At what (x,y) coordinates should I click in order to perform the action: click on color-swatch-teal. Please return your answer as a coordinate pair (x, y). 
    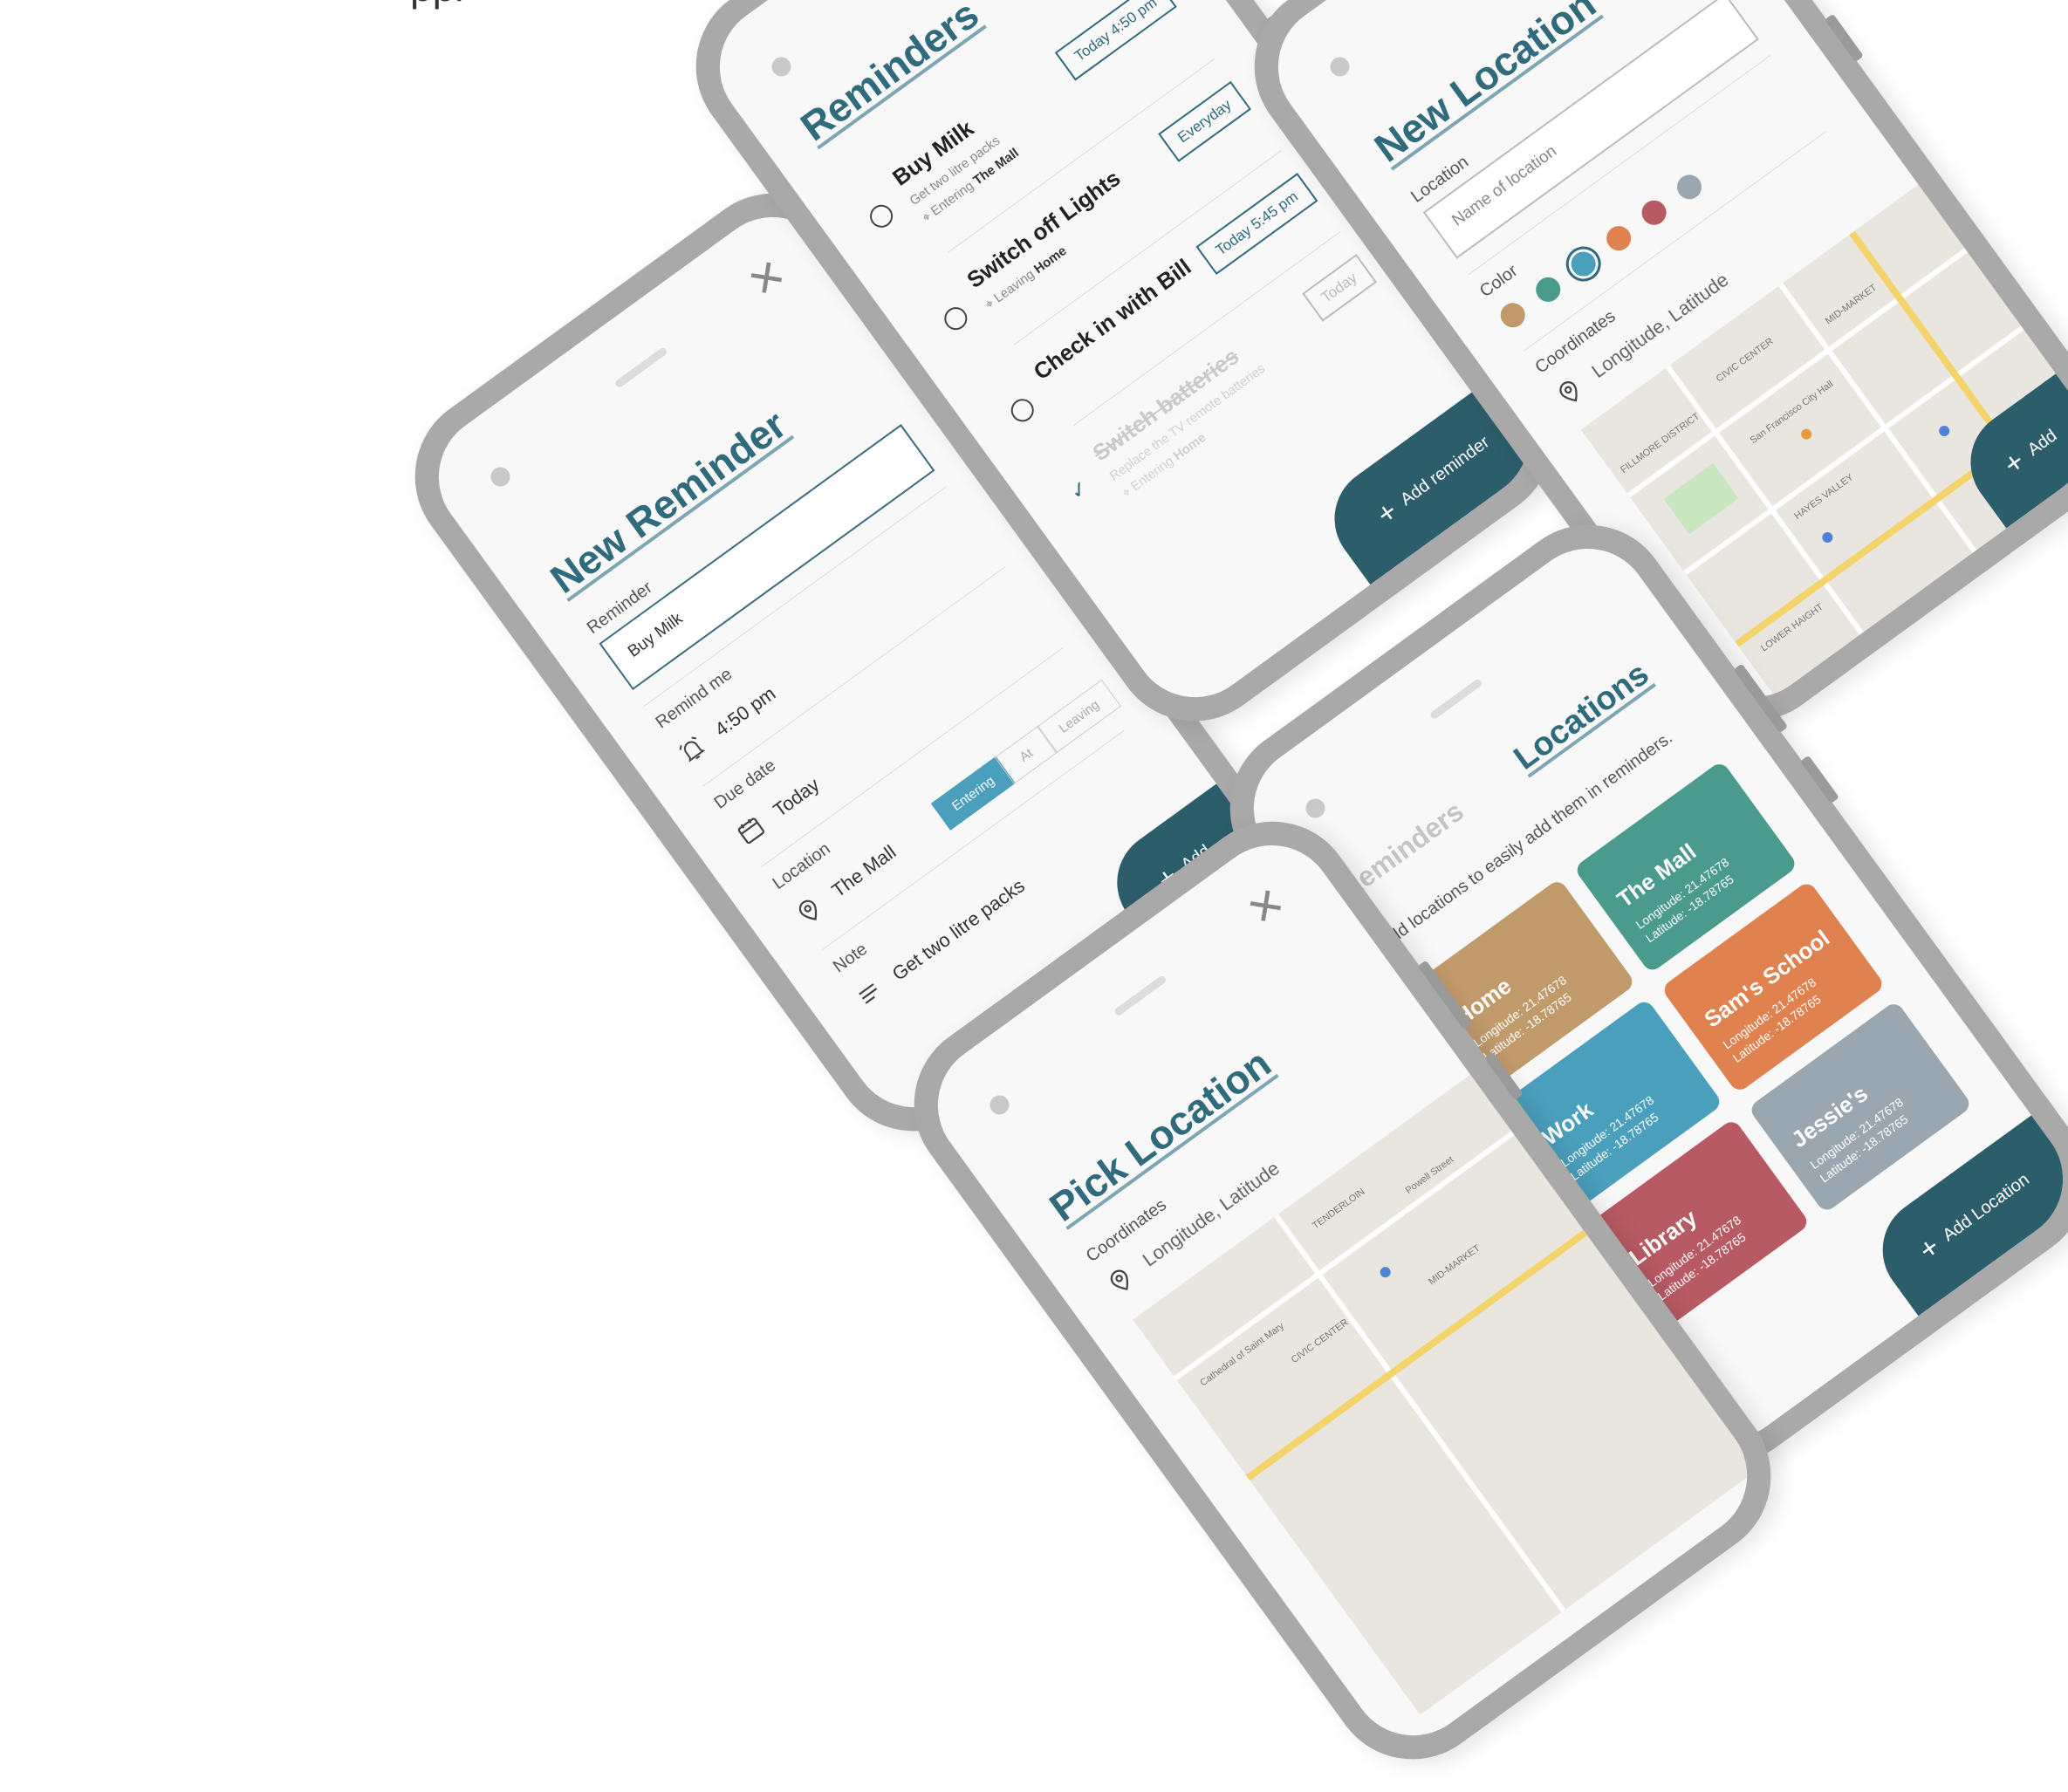
    Looking at the image, I should click on (1547, 289).